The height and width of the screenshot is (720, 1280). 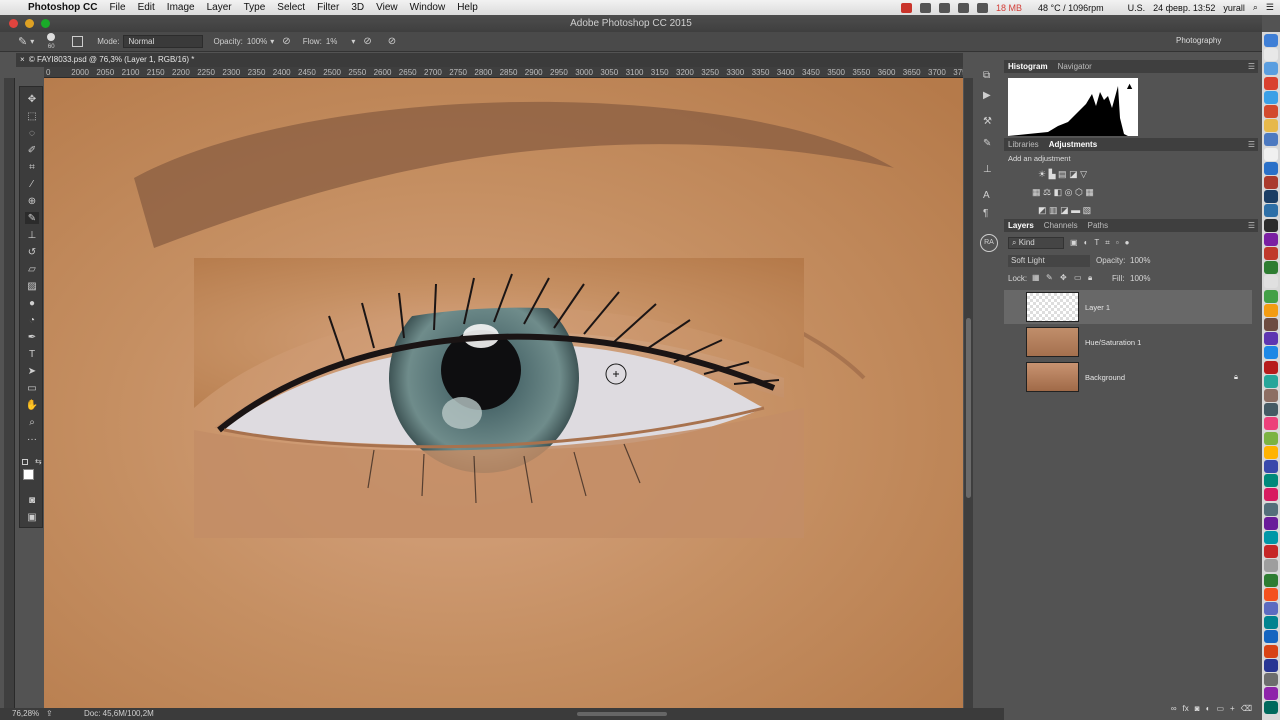 What do you see at coordinates (32, 235) in the screenshot?
I see `clone-stamp-tool-icon: ⊥` at bounding box center [32, 235].